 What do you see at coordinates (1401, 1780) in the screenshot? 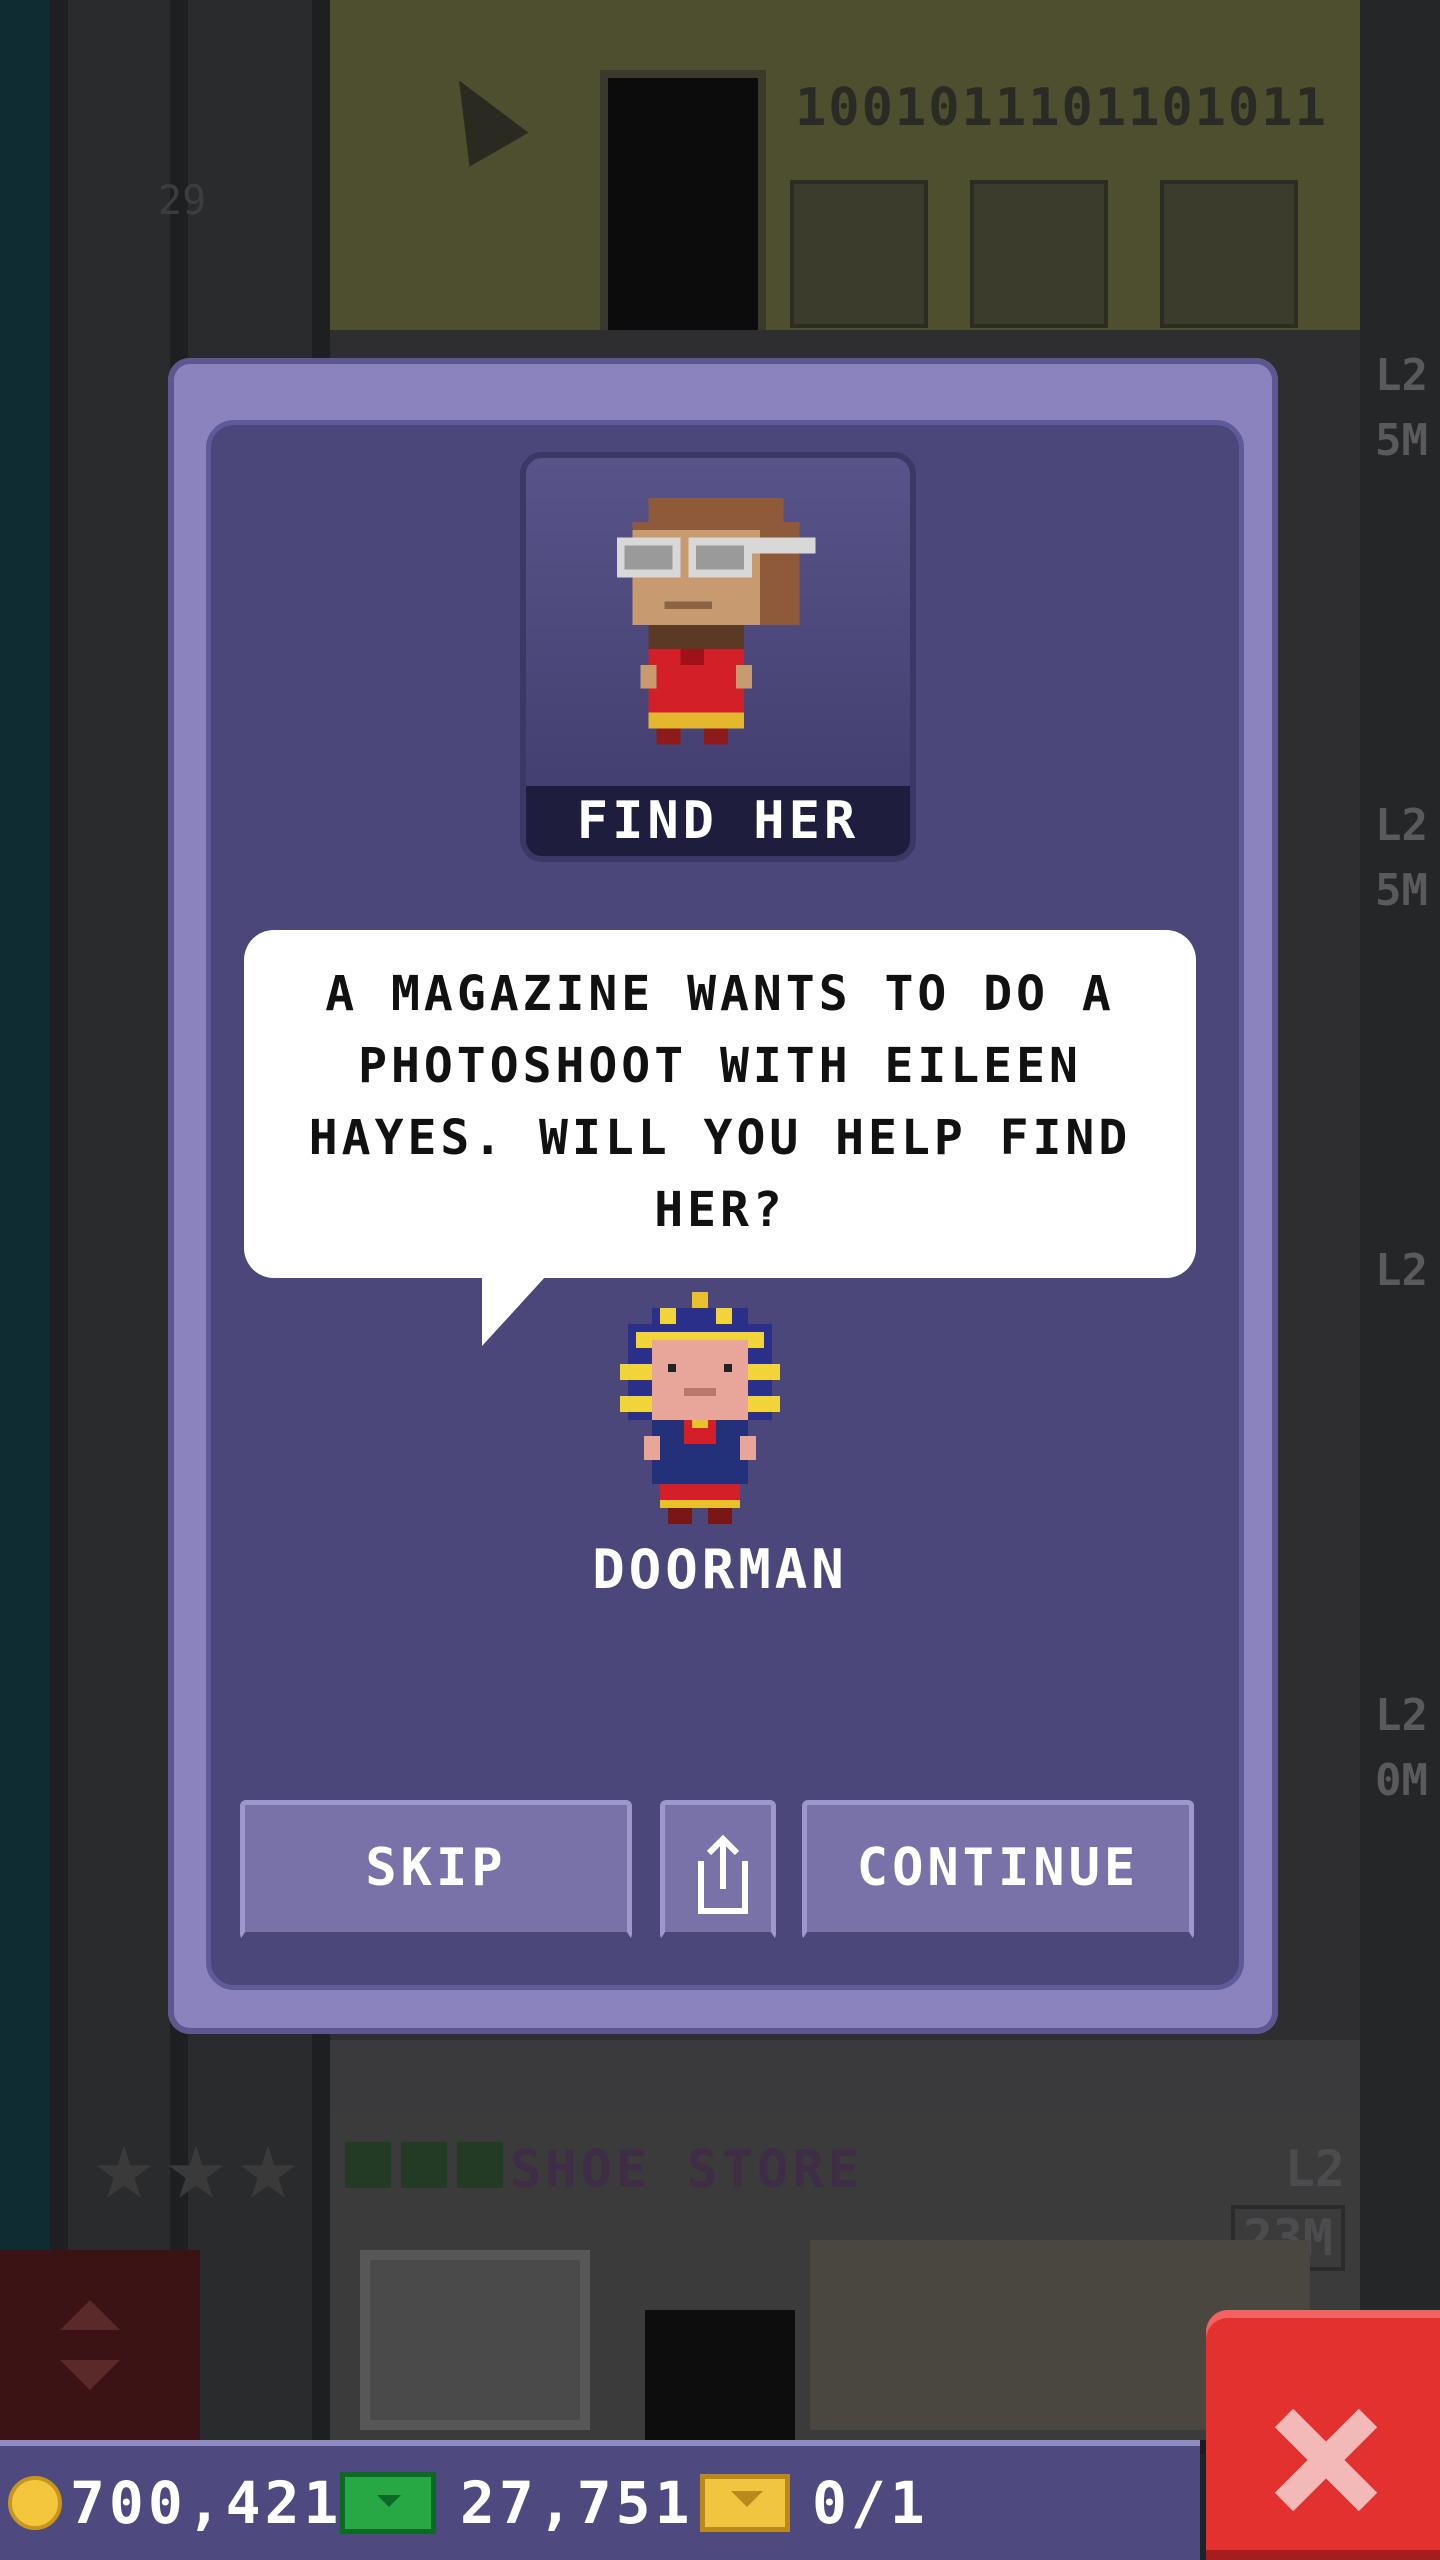
I see `floor-income-label: 0M` at bounding box center [1401, 1780].